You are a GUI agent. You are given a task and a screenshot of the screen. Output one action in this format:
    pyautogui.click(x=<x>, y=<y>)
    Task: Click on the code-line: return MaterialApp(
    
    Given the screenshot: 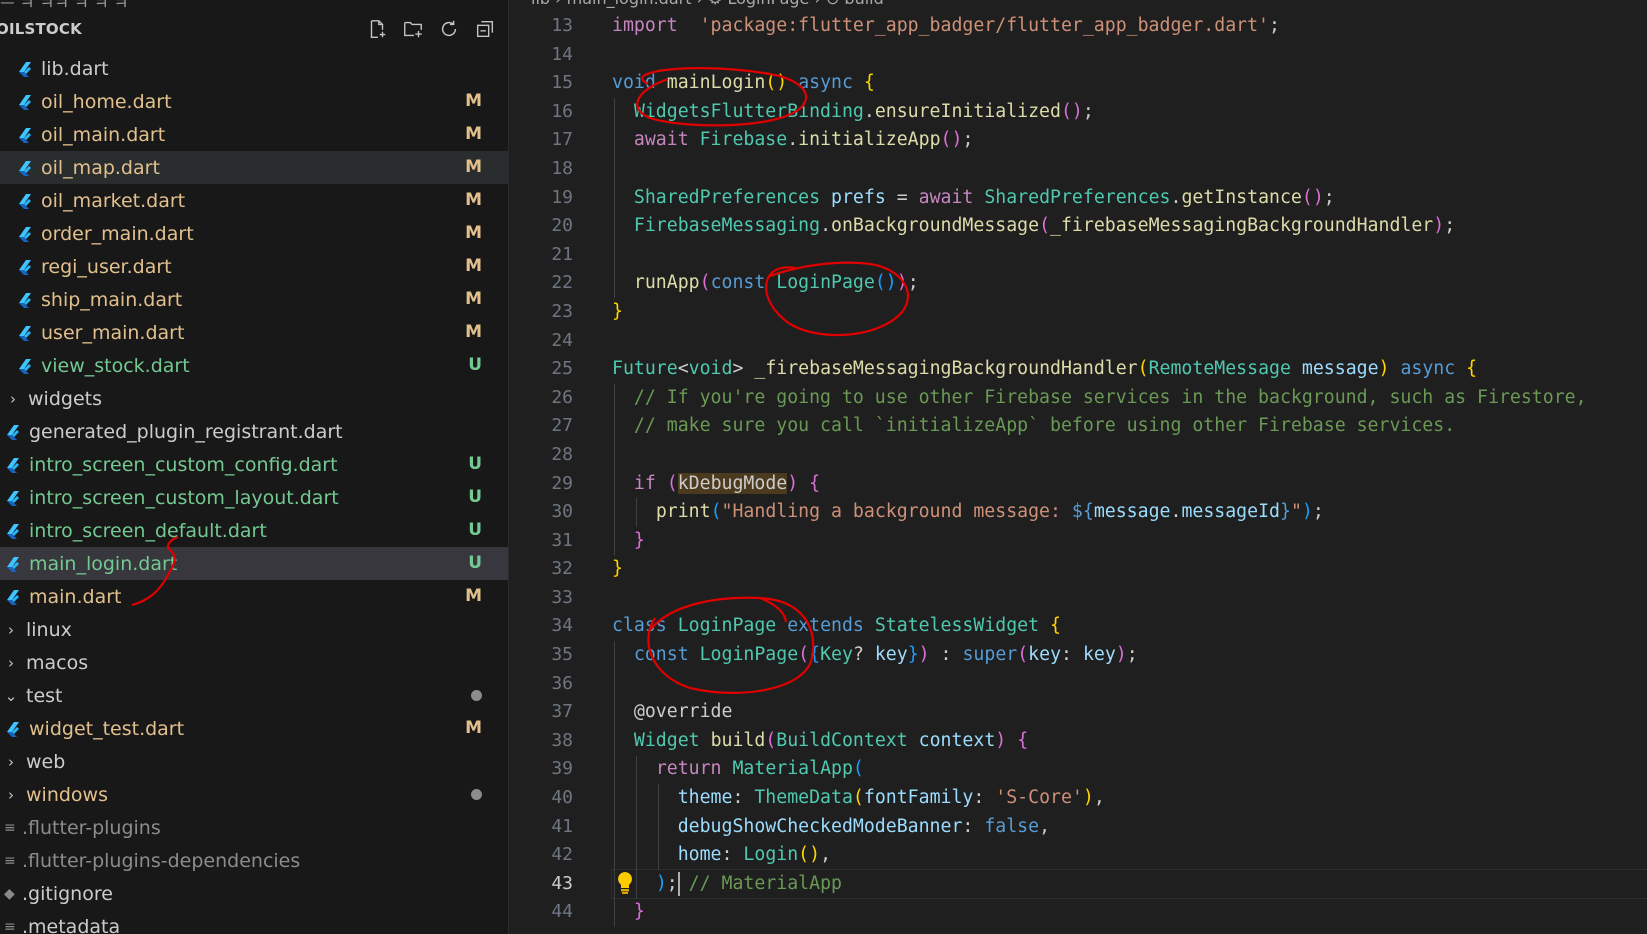 What is the action you would take?
    pyautogui.click(x=1129, y=769)
    